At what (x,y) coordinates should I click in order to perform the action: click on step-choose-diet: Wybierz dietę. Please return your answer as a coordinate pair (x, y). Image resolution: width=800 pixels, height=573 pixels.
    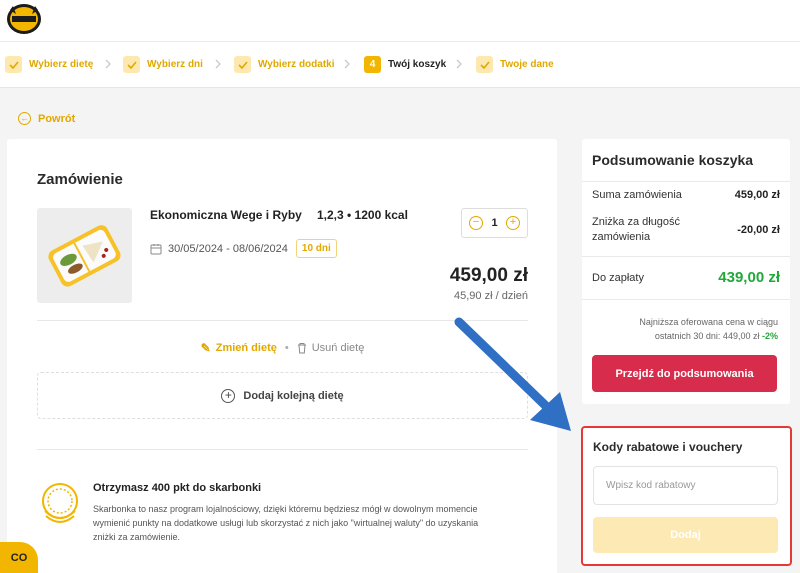
    Looking at the image, I should click on (49, 64).